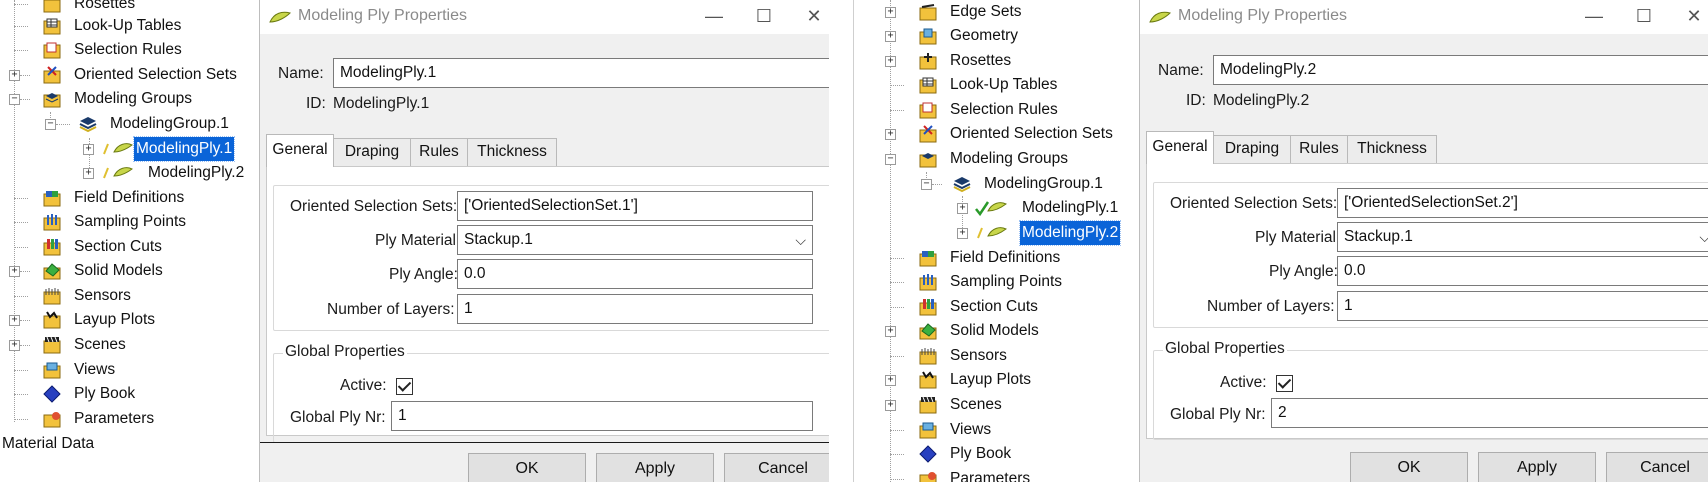  Describe the element at coordinates (130, 444) in the screenshot. I see `tree-item-material-data: Material Data` at that location.